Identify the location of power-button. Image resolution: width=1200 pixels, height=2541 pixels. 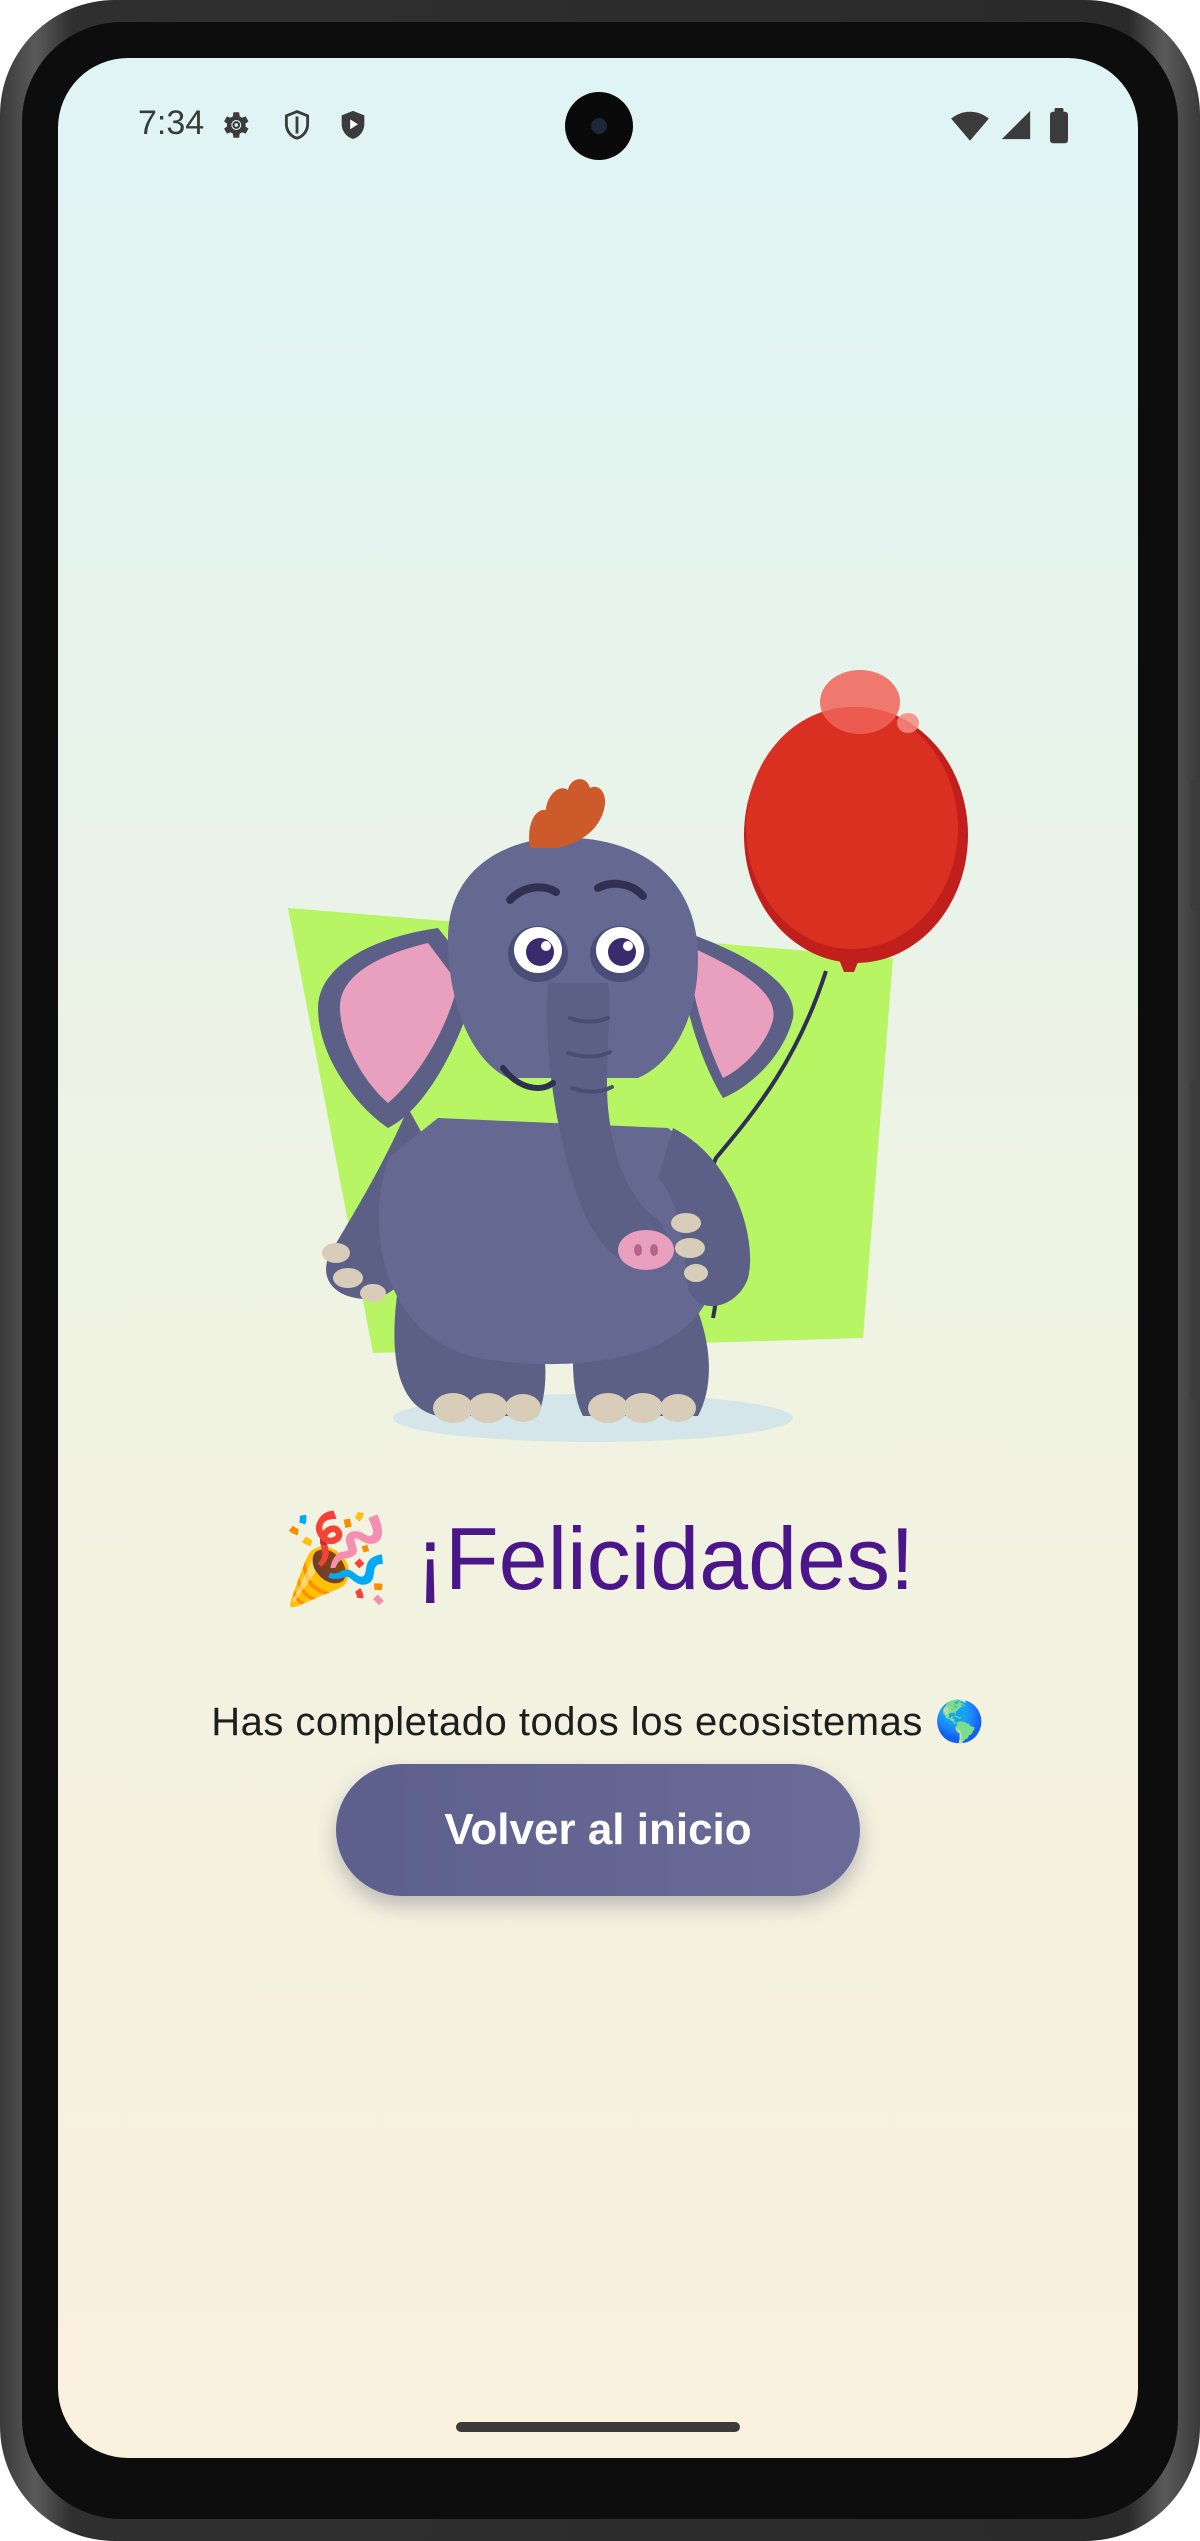
(1195, 845).